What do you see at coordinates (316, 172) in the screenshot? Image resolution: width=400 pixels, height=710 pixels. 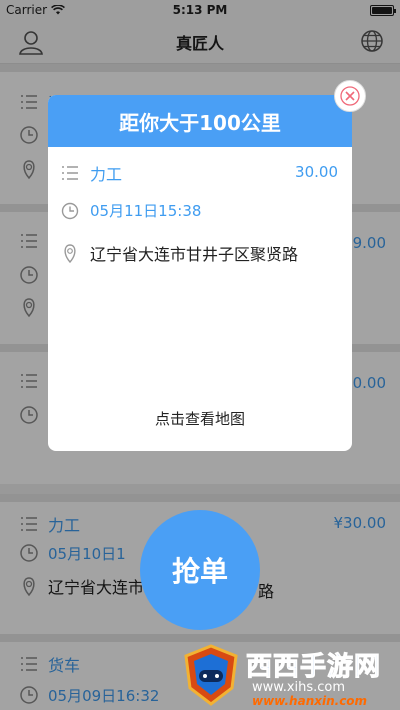 I see `popup-price: 30.00` at bounding box center [316, 172].